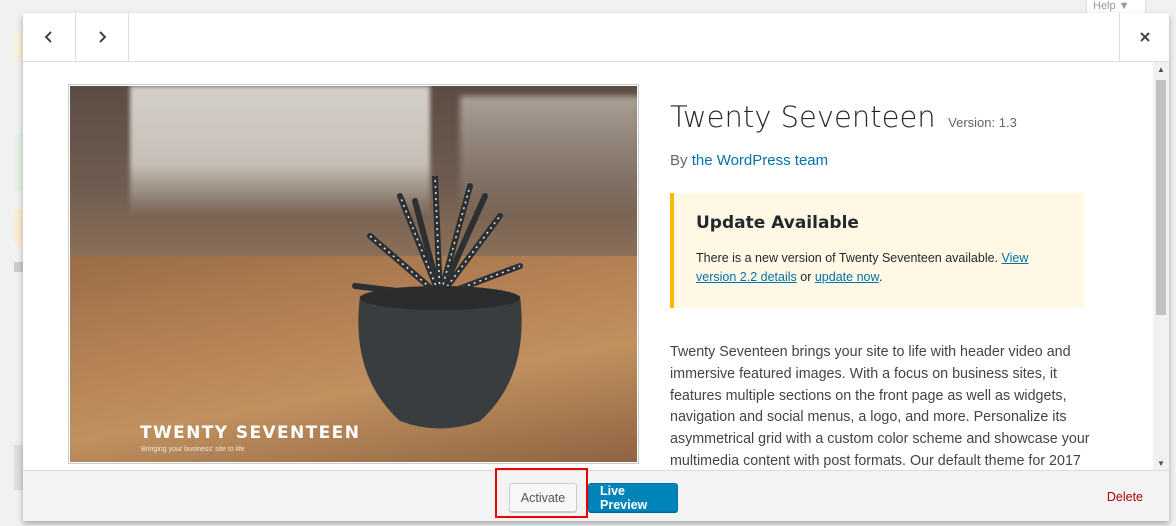  I want to click on previous-theme-button, so click(49, 37).